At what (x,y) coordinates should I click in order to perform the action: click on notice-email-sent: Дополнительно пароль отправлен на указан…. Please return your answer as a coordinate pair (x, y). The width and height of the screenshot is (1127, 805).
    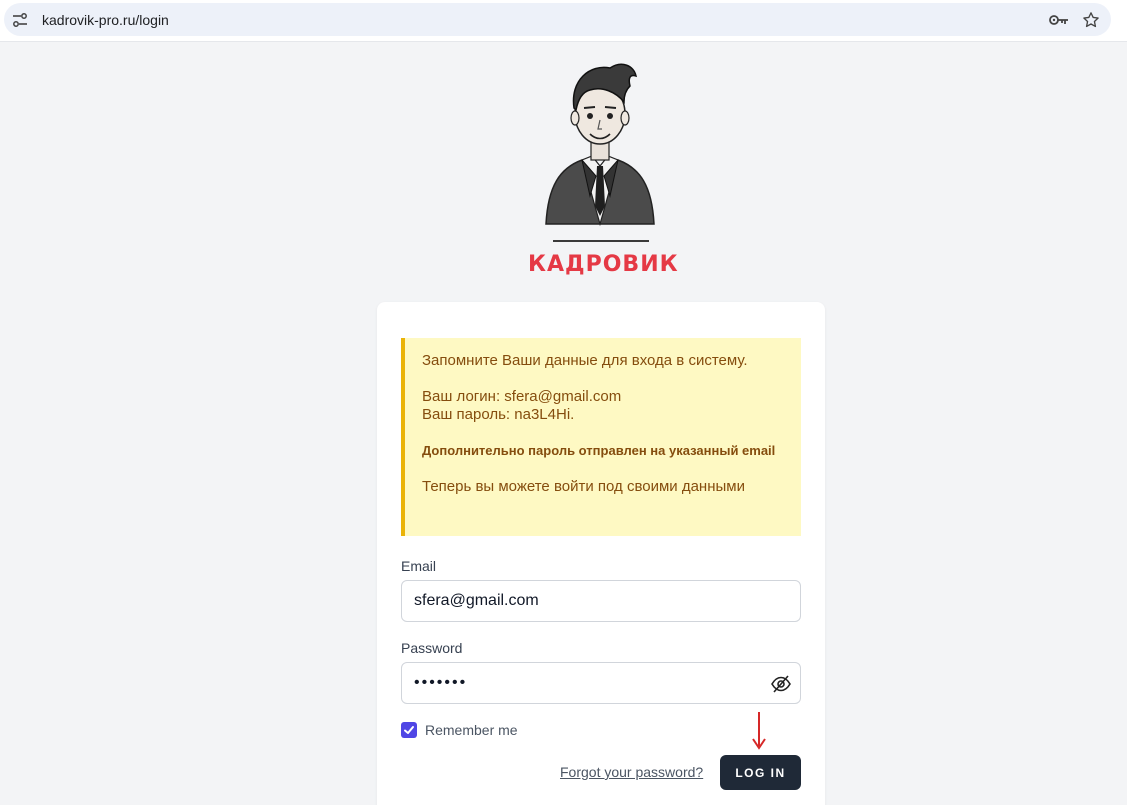
    Looking at the image, I should click on (599, 450).